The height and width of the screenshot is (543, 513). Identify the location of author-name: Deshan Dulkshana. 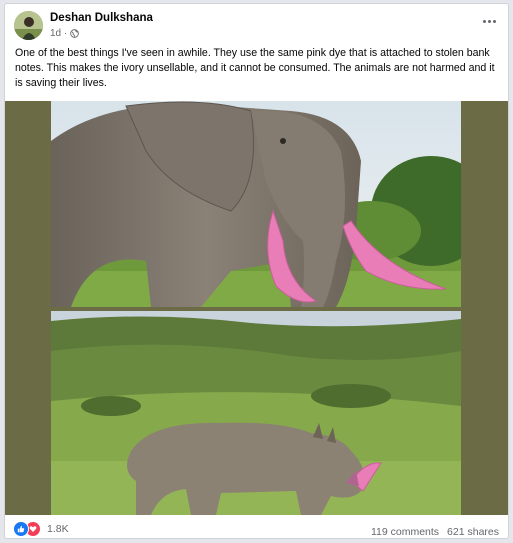
(101, 18).